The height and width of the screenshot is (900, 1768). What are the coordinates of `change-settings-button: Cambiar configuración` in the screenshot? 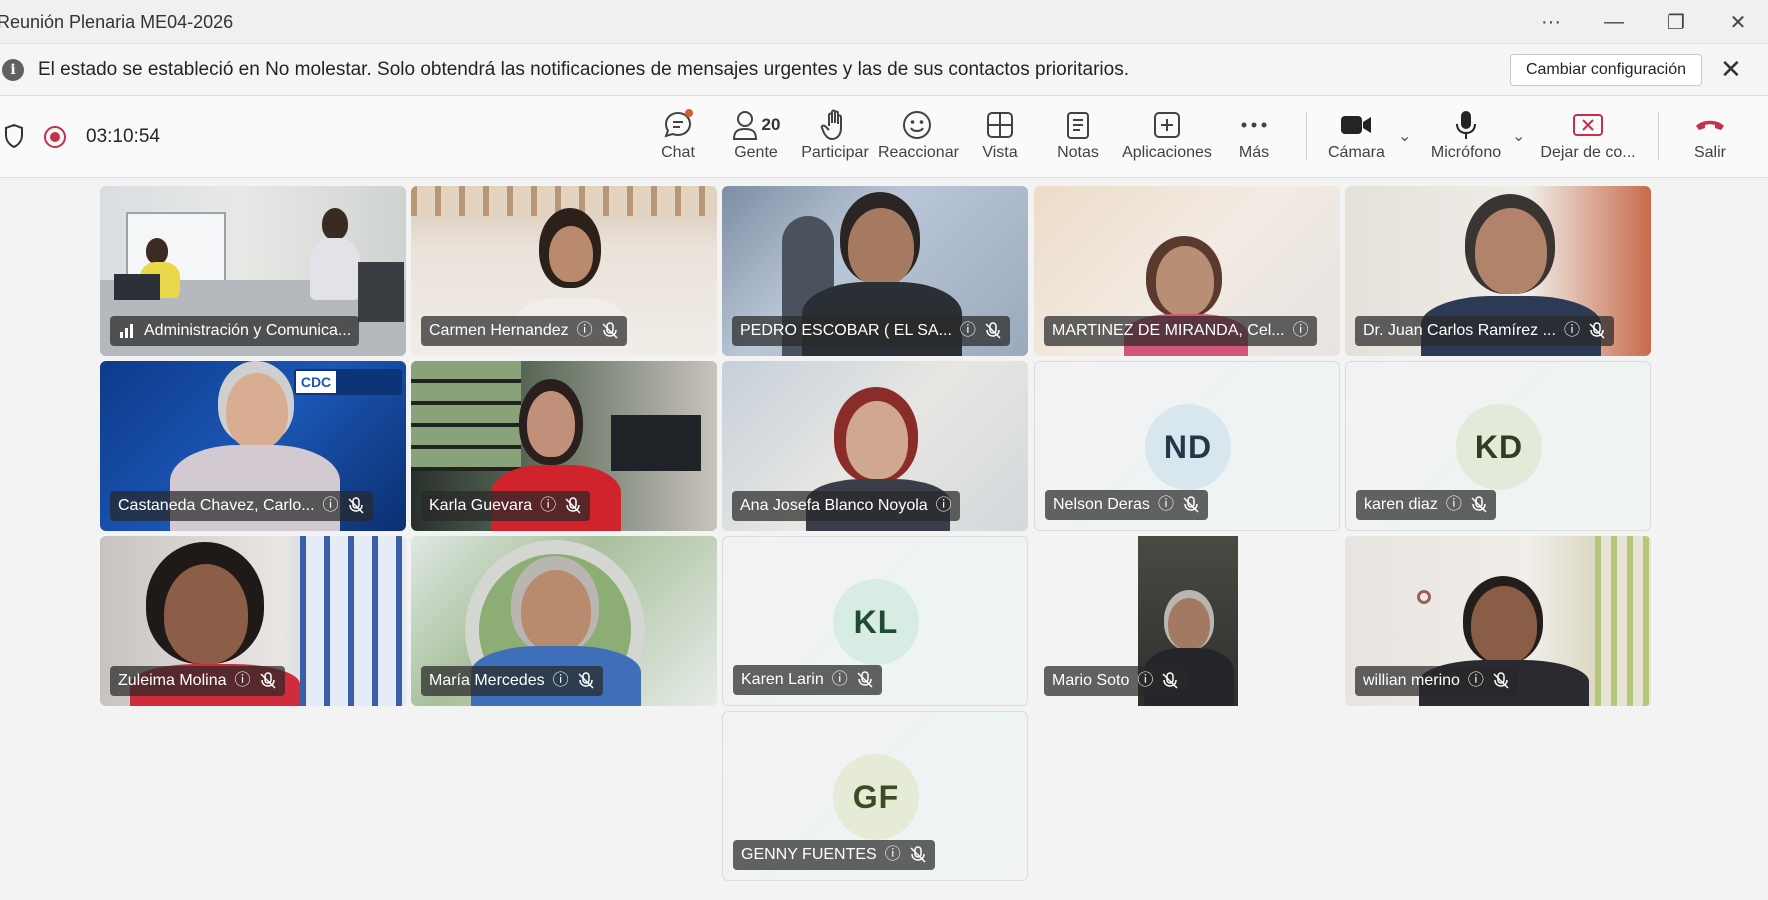 It's located at (1606, 70).